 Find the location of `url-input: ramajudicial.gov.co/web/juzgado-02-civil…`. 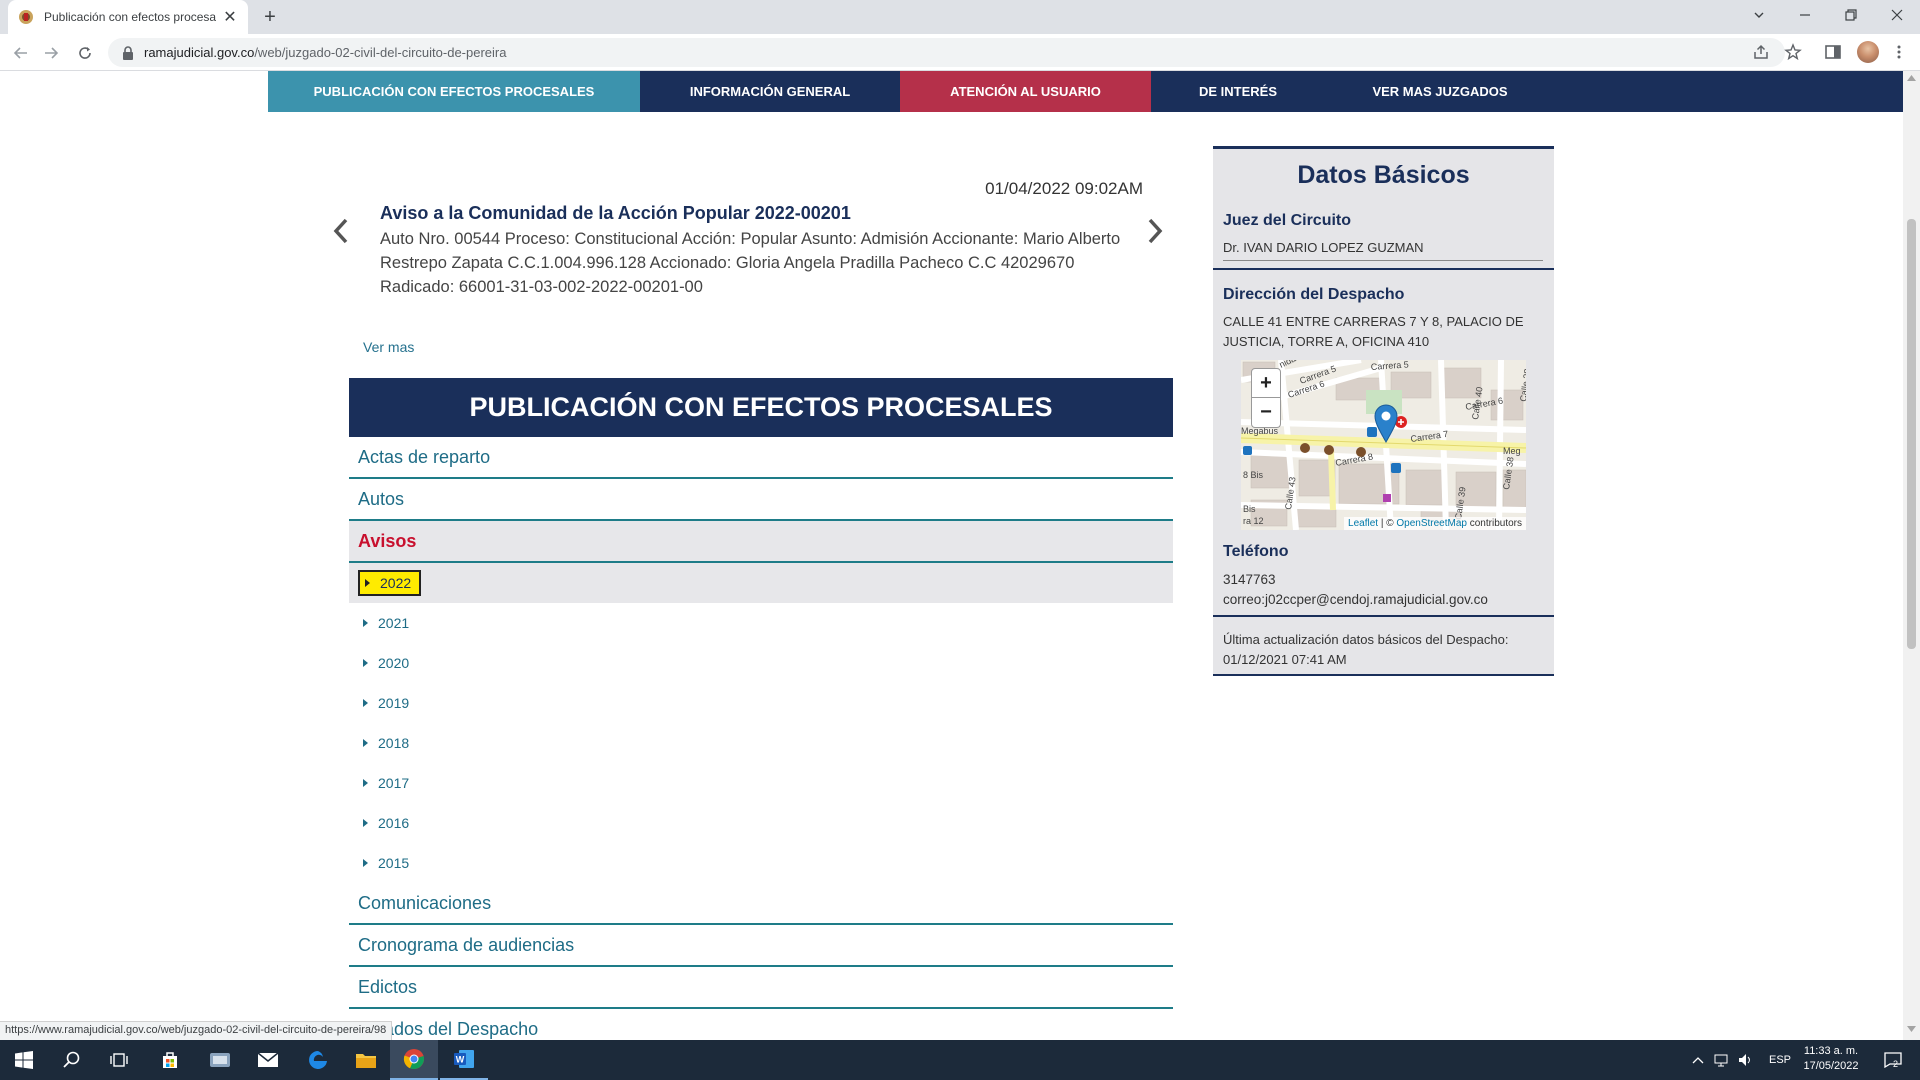

url-input: ramajudicial.gov.co/web/juzgado-02-civil… is located at coordinates (946, 52).